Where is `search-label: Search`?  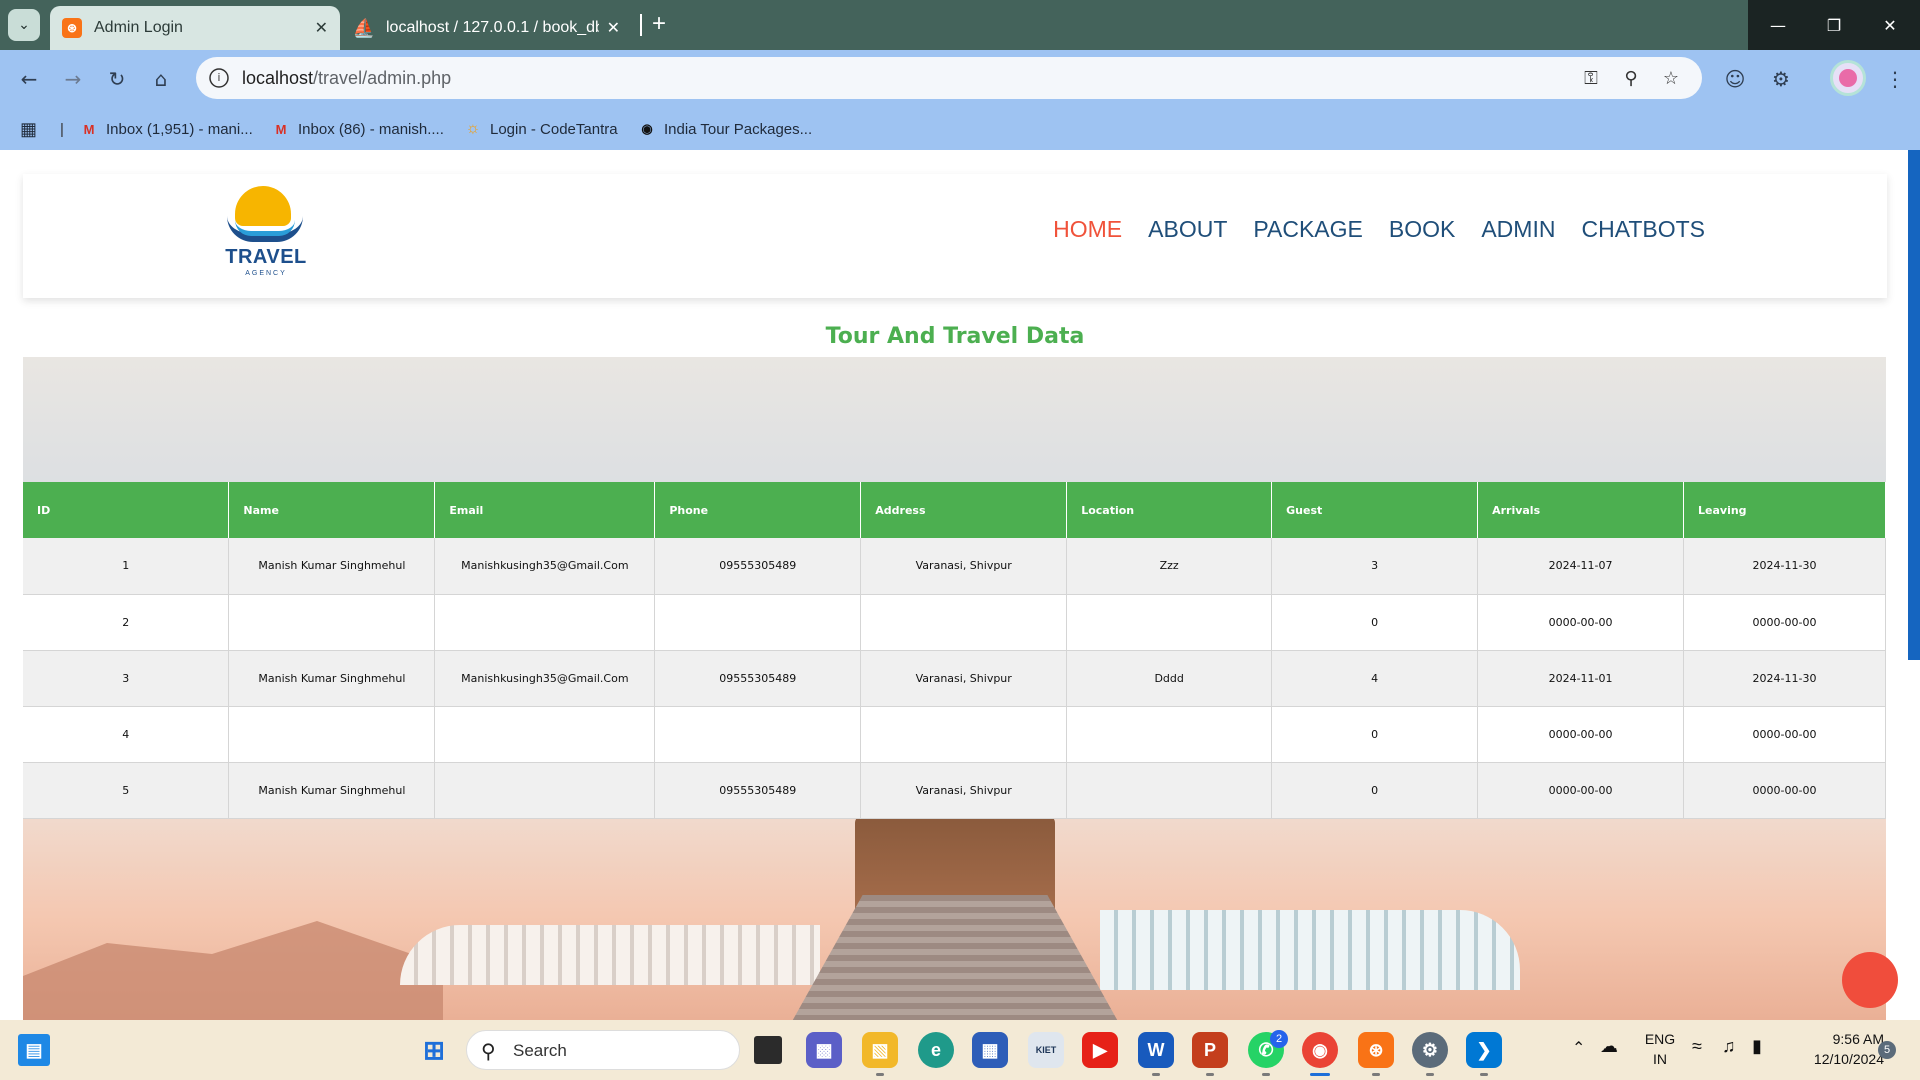
search-label: Search is located at coordinates (540, 1050).